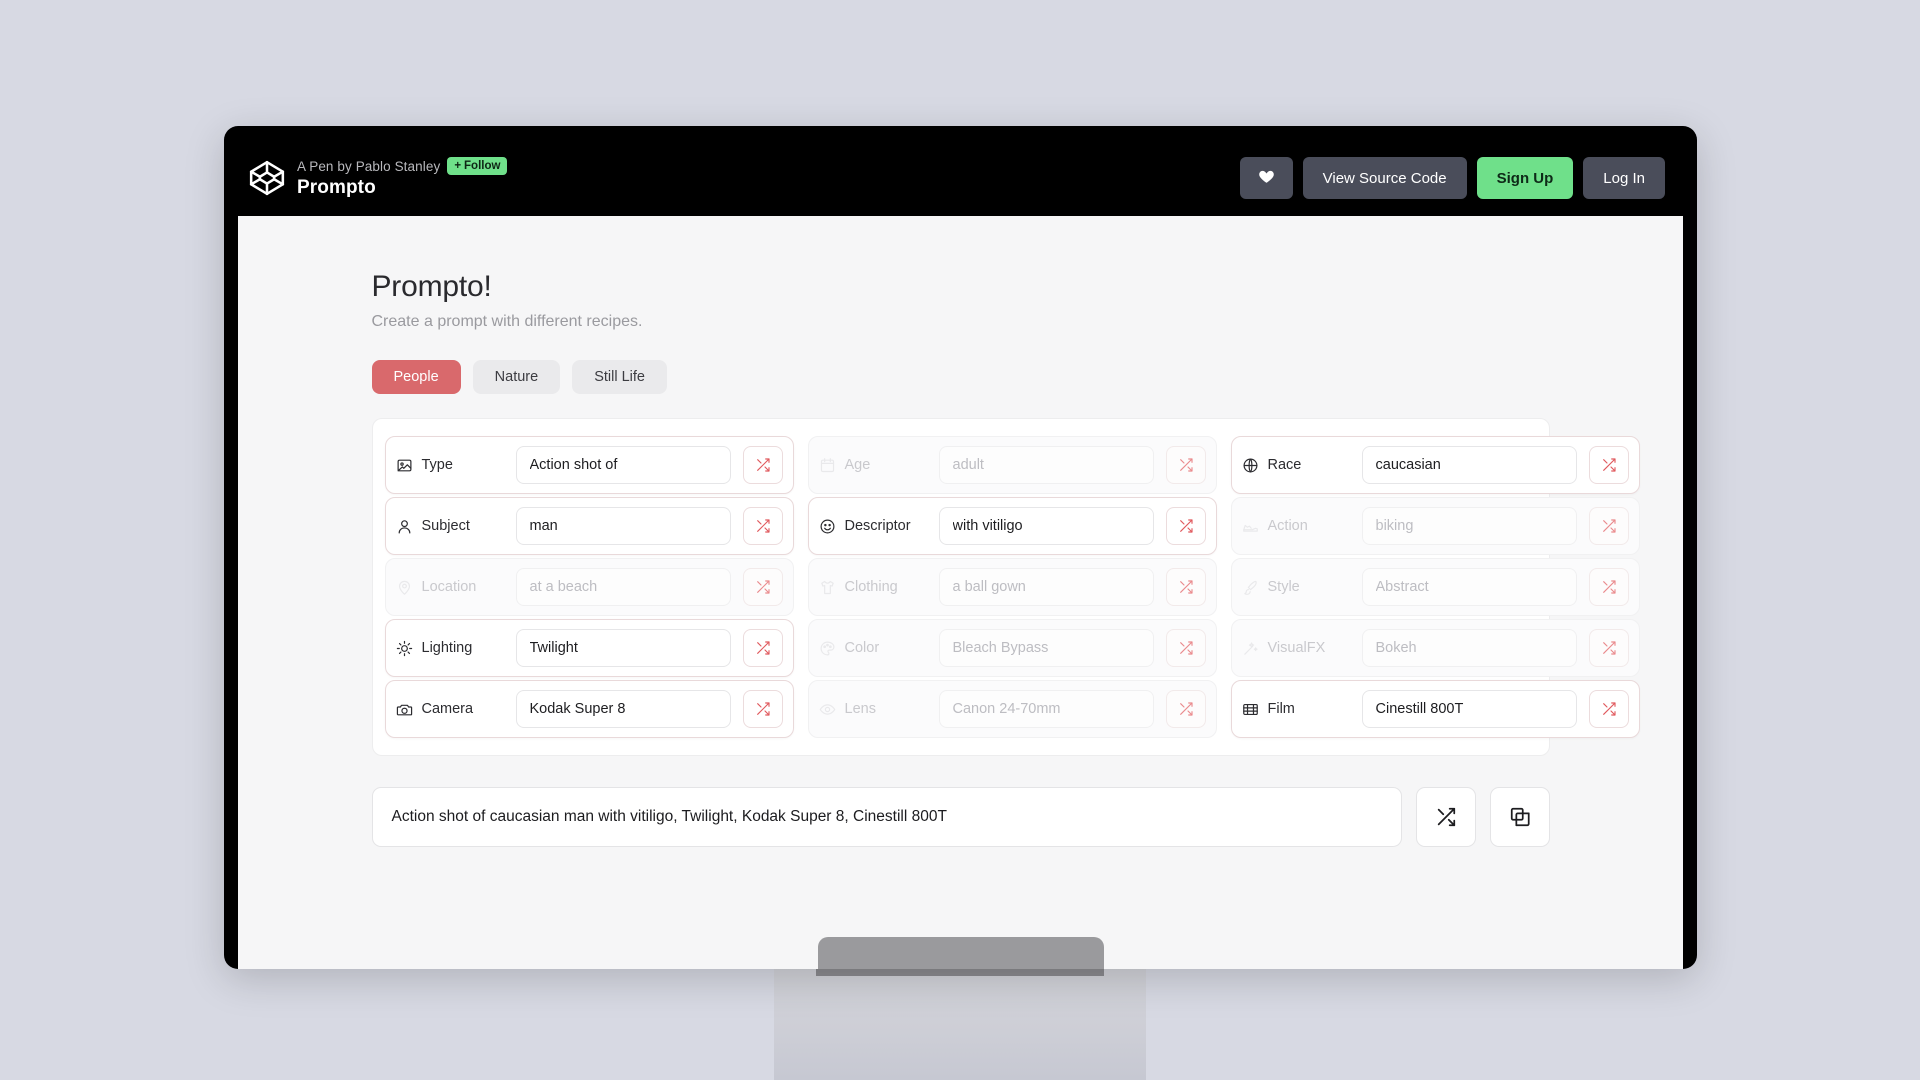  Describe the element at coordinates (404, 587) in the screenshot. I see `map-pin-icon` at that location.